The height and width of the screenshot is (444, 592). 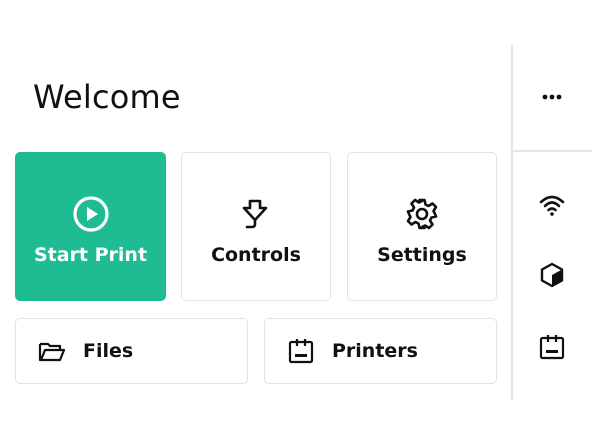 I want to click on more-horizontal-icon, so click(x=552, y=97).